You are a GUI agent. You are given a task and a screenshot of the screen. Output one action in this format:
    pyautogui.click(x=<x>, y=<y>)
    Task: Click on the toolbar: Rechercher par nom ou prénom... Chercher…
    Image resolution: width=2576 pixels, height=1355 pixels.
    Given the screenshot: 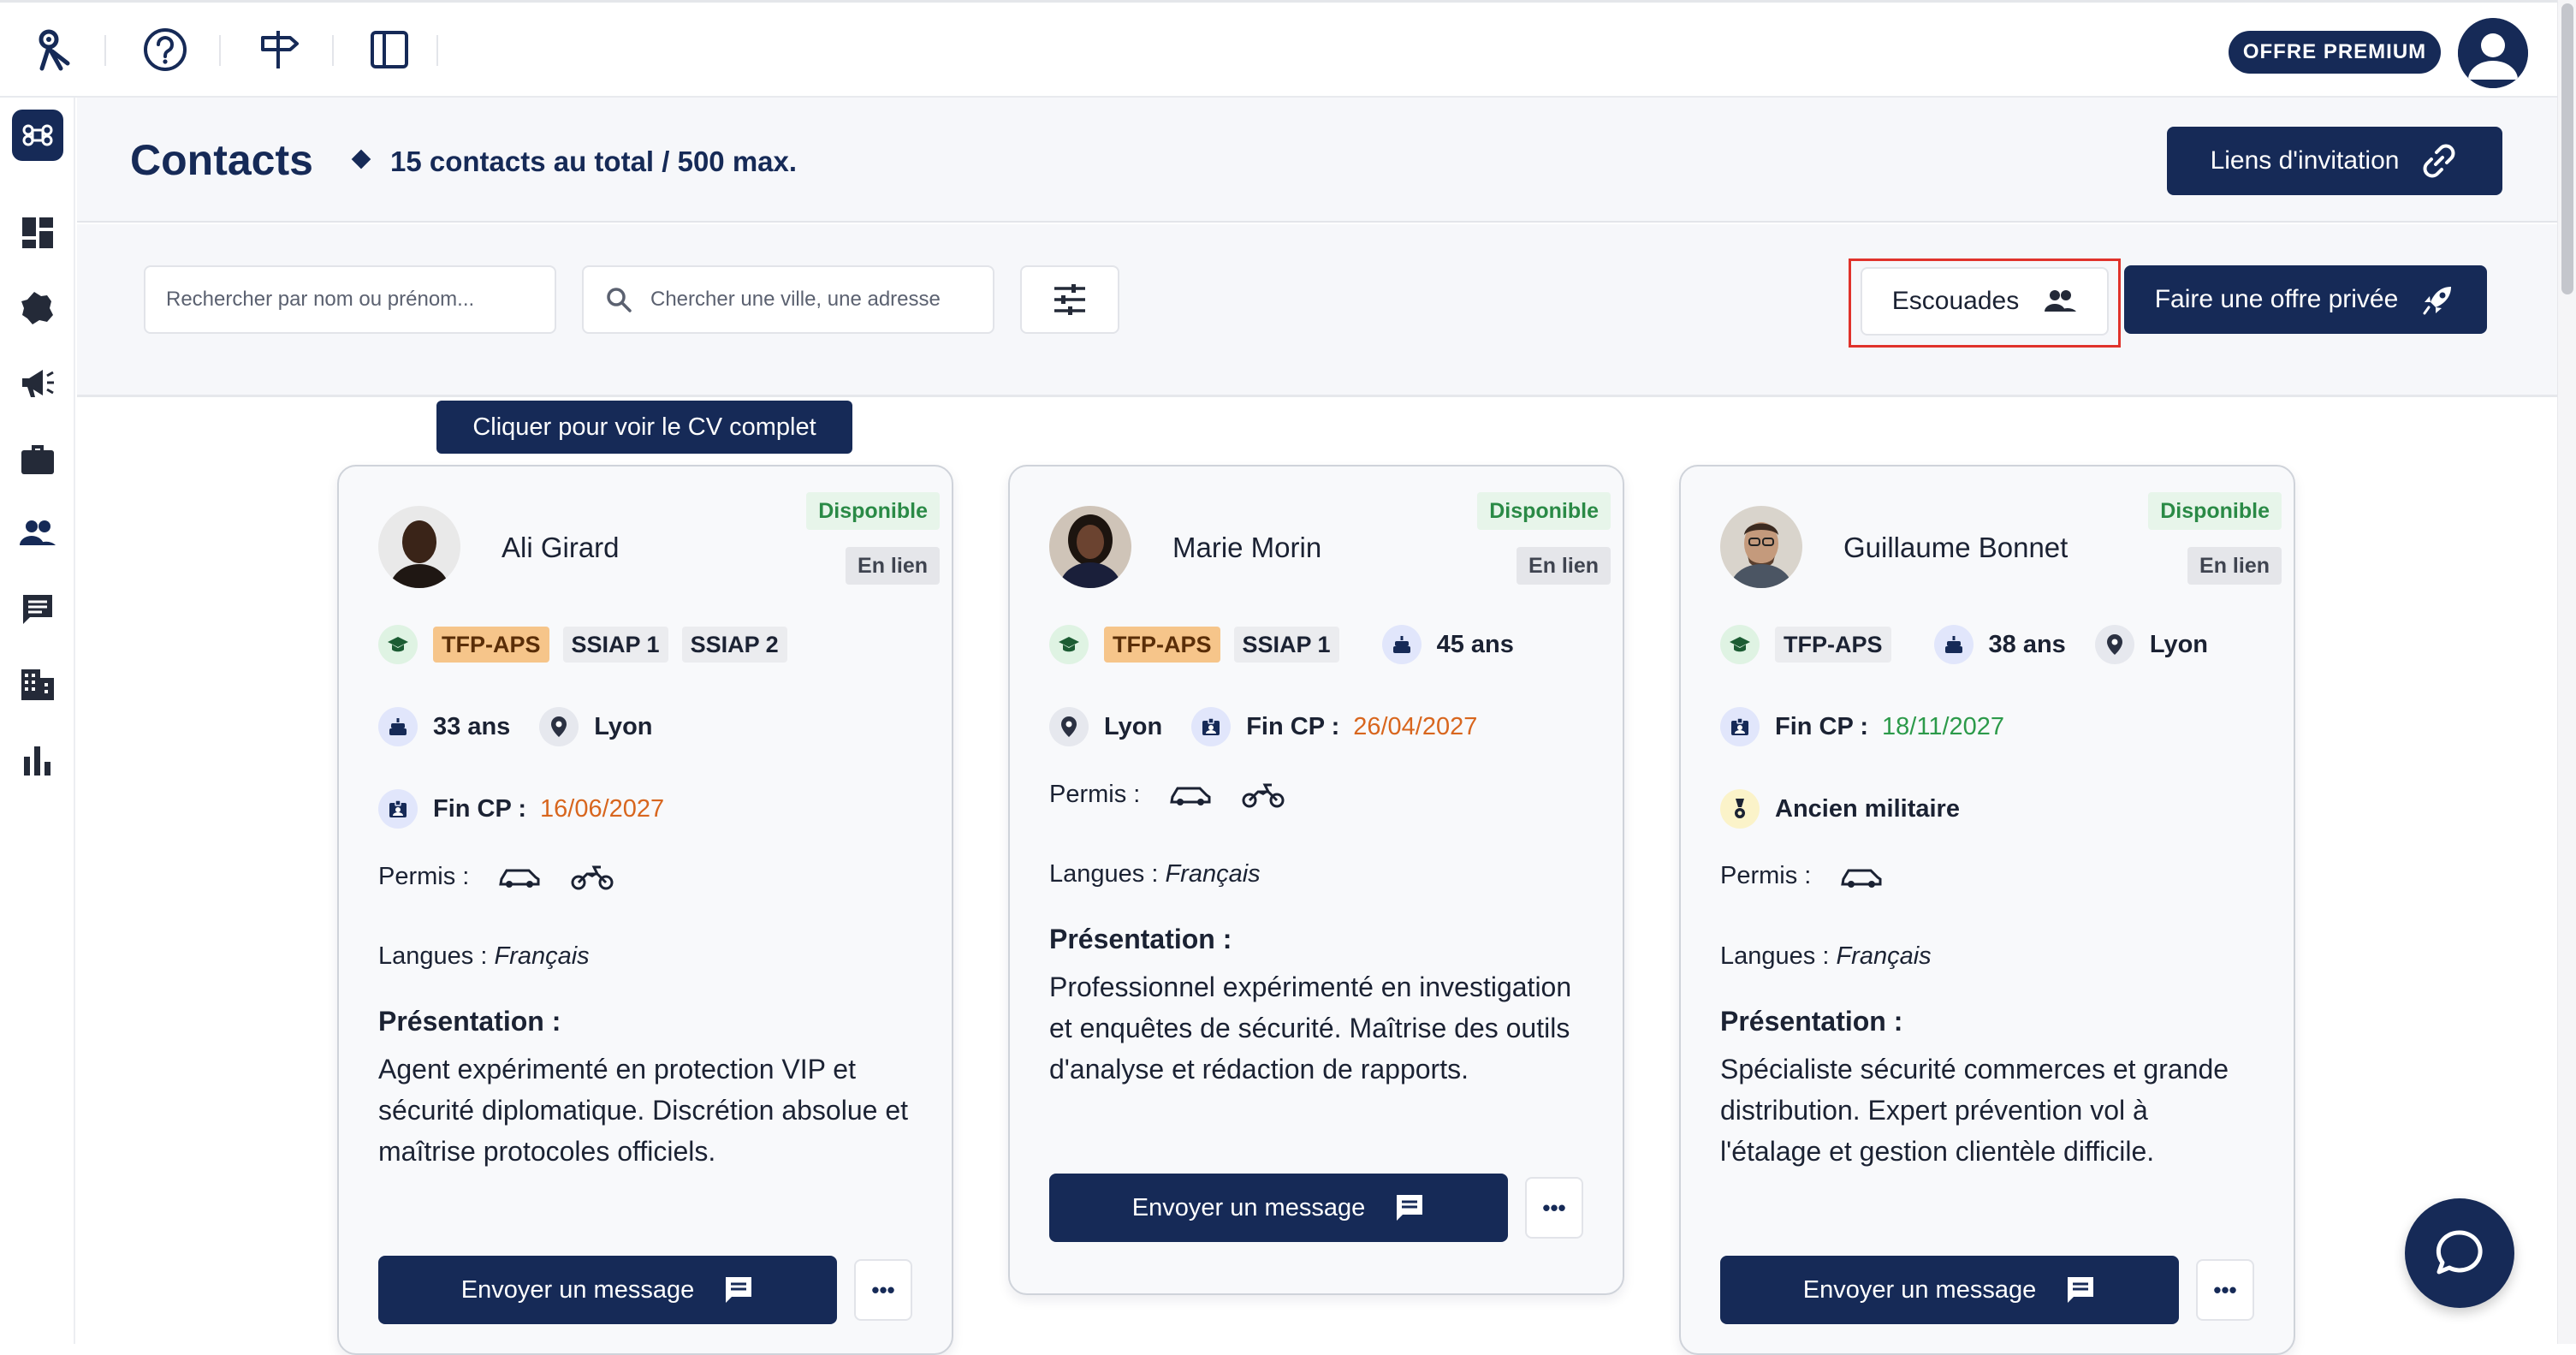 What is the action you would take?
    pyautogui.click(x=1317, y=310)
    